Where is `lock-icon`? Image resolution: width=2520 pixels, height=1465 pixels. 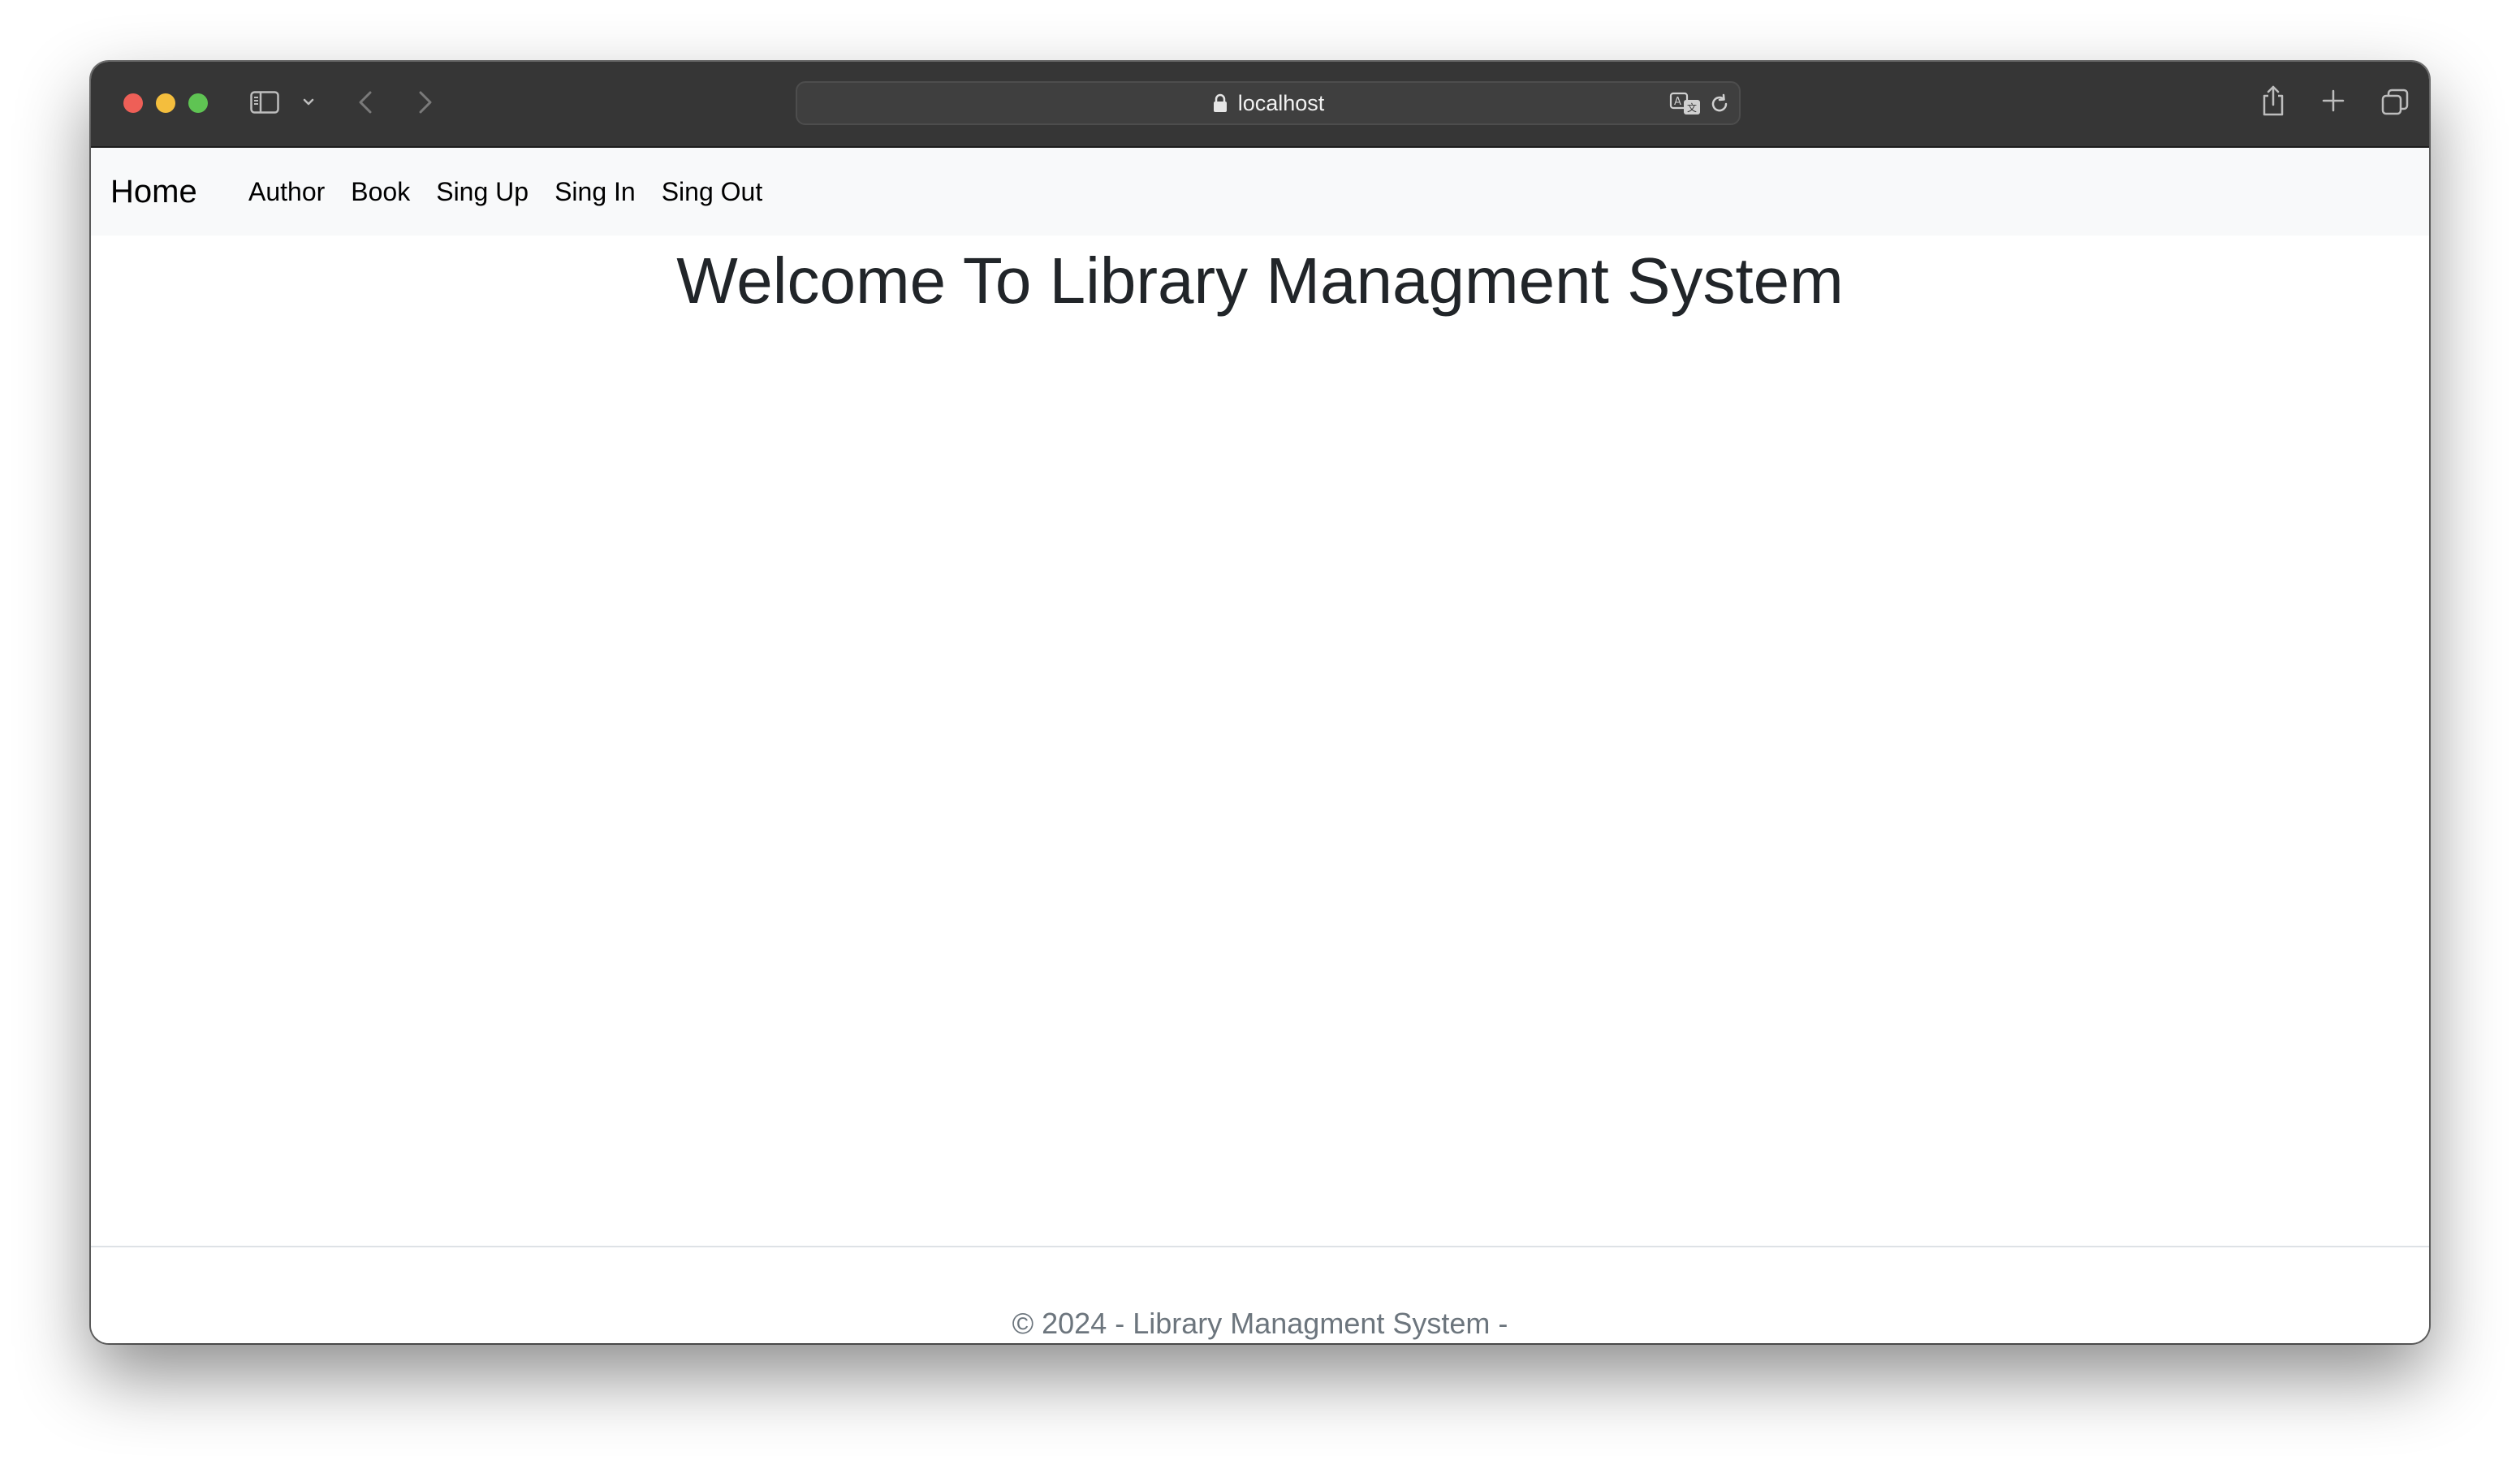 lock-icon is located at coordinates (1220, 102).